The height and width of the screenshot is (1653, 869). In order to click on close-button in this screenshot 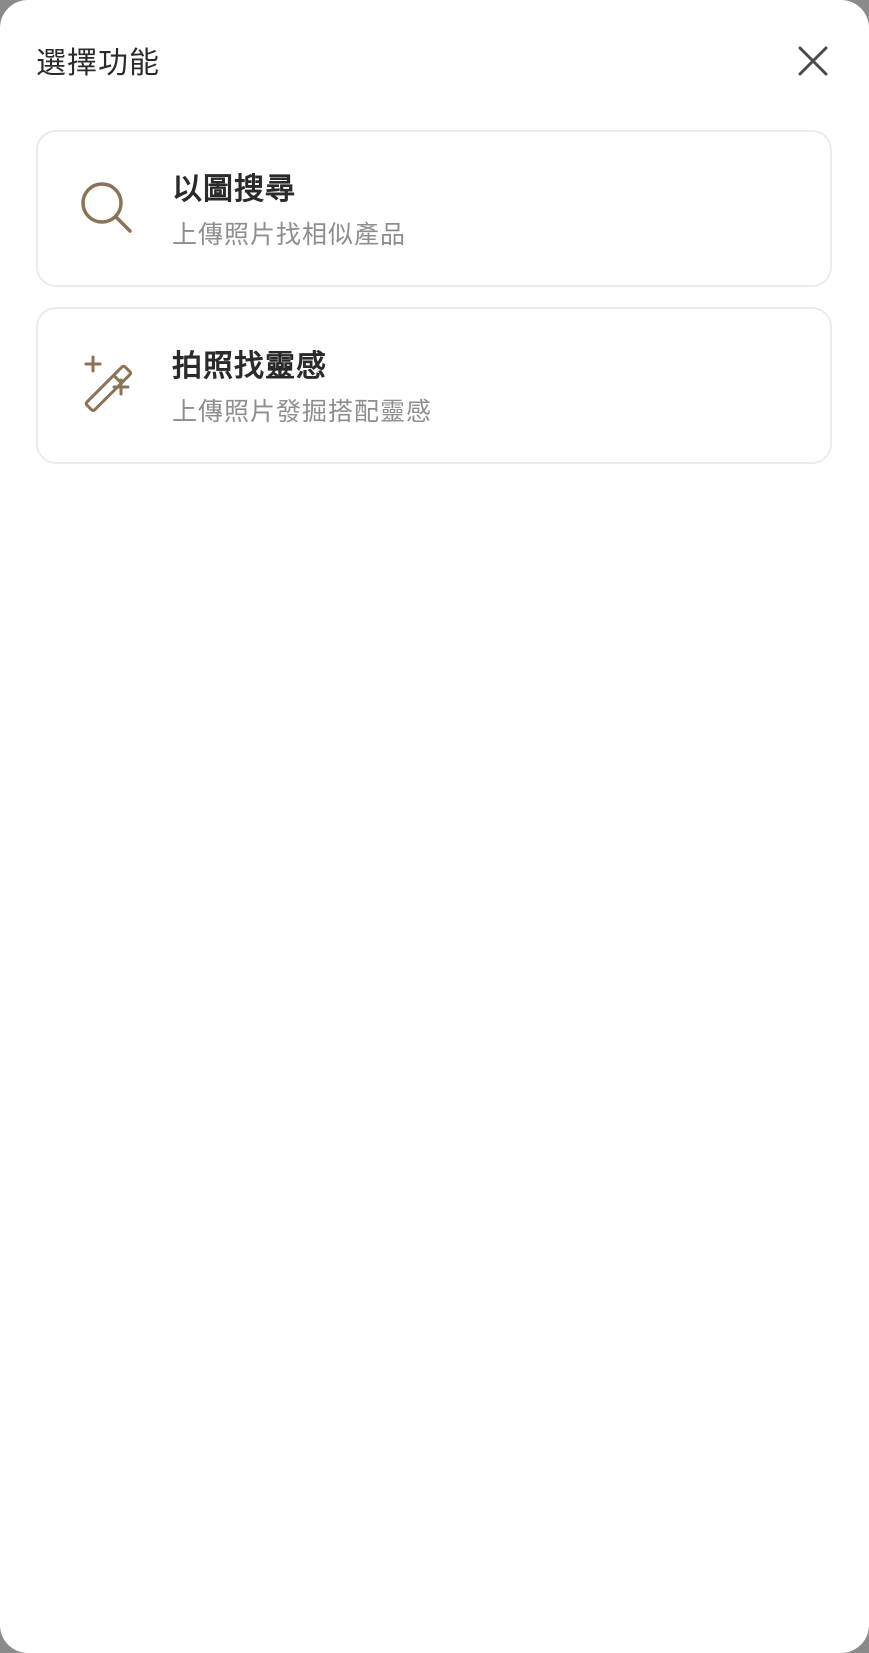, I will do `click(813, 61)`.